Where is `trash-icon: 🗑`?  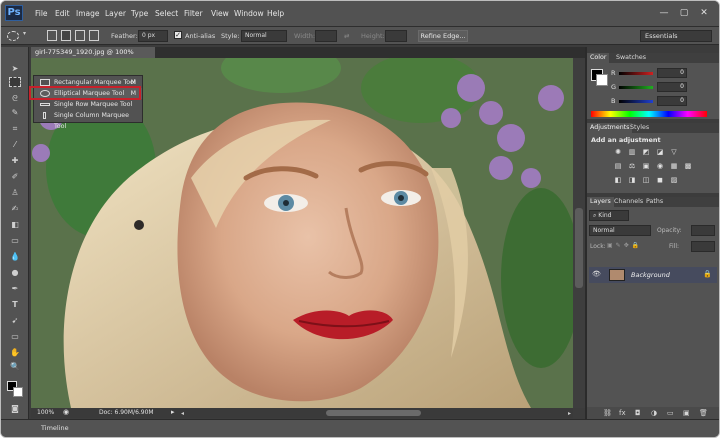
trash-icon: 🗑 is located at coordinates (703, 413).